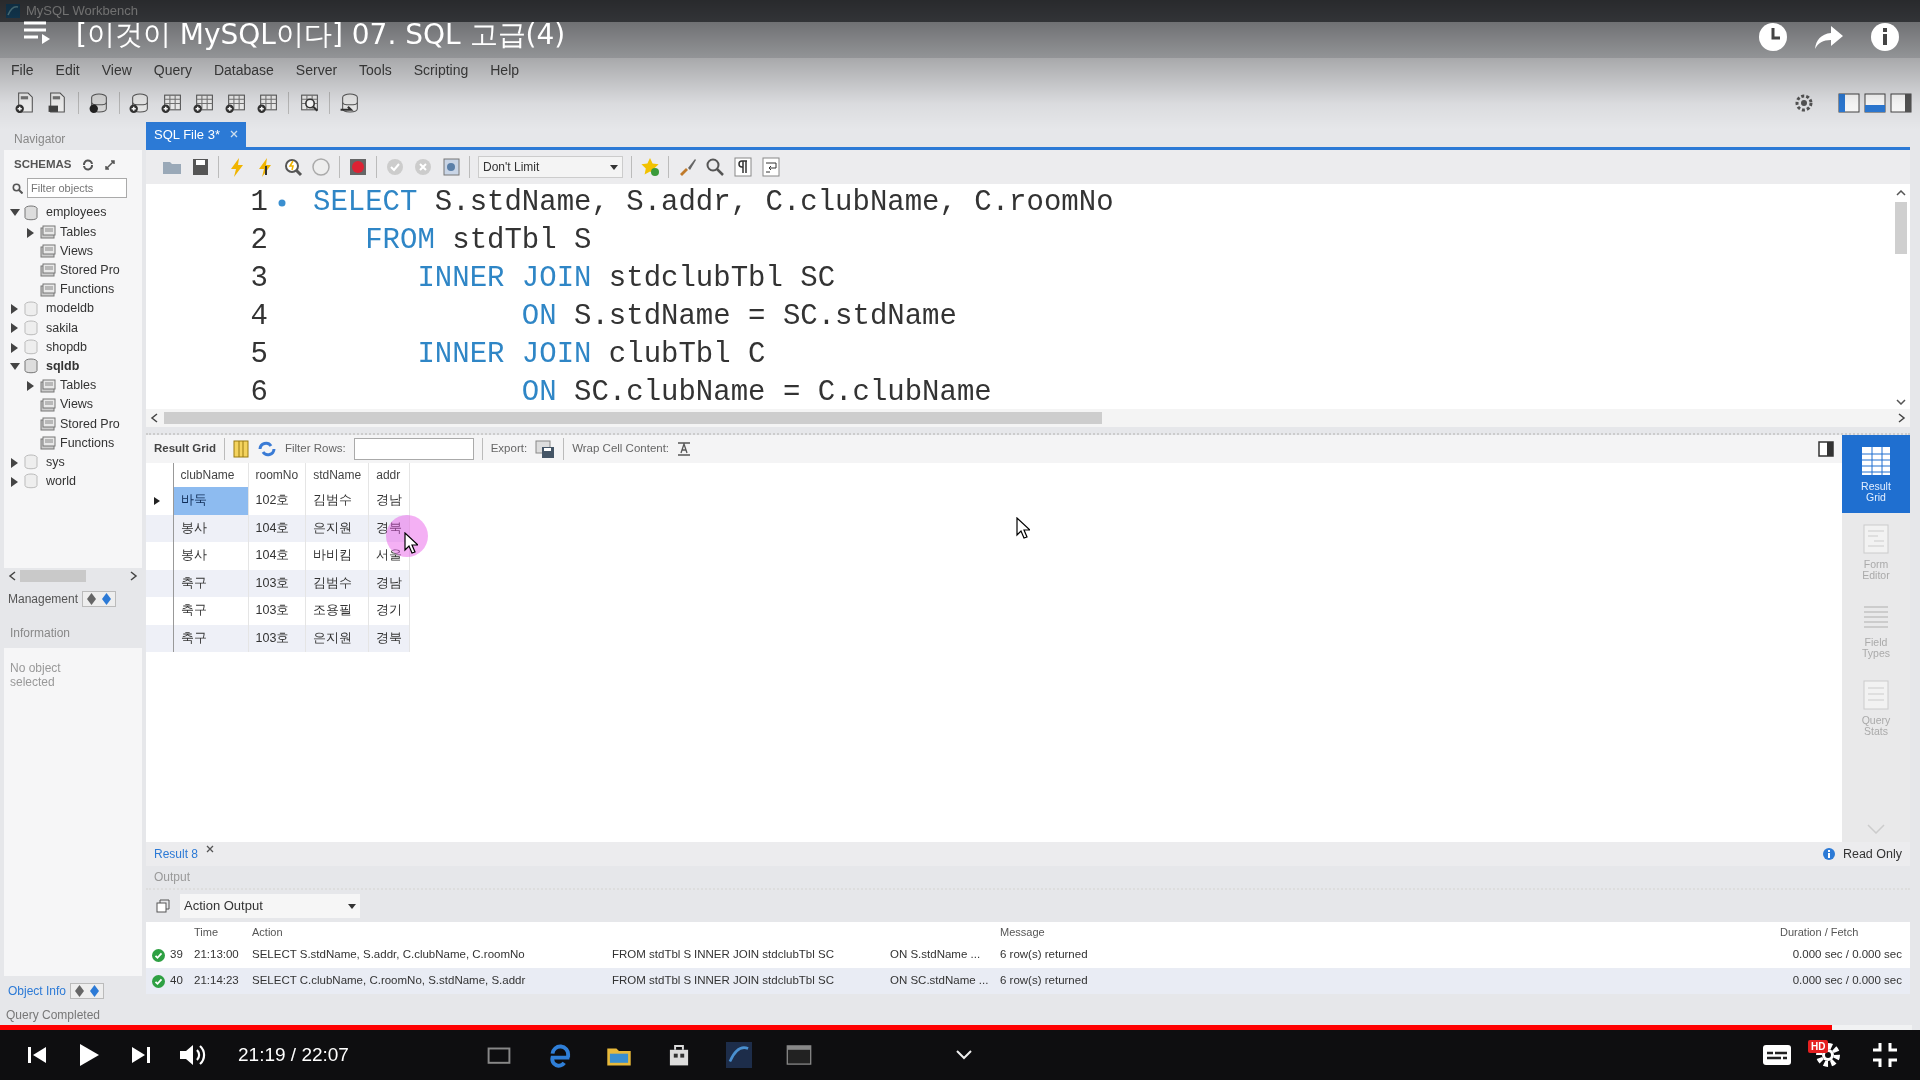 Image resolution: width=1920 pixels, height=1080 pixels. What do you see at coordinates (200, 167) in the screenshot?
I see `save-icon` at bounding box center [200, 167].